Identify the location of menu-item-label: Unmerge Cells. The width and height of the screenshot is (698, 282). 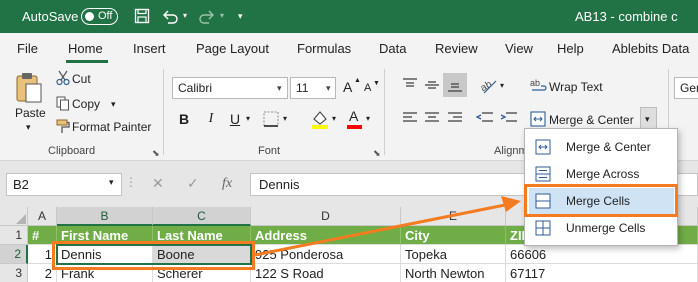
(606, 228).